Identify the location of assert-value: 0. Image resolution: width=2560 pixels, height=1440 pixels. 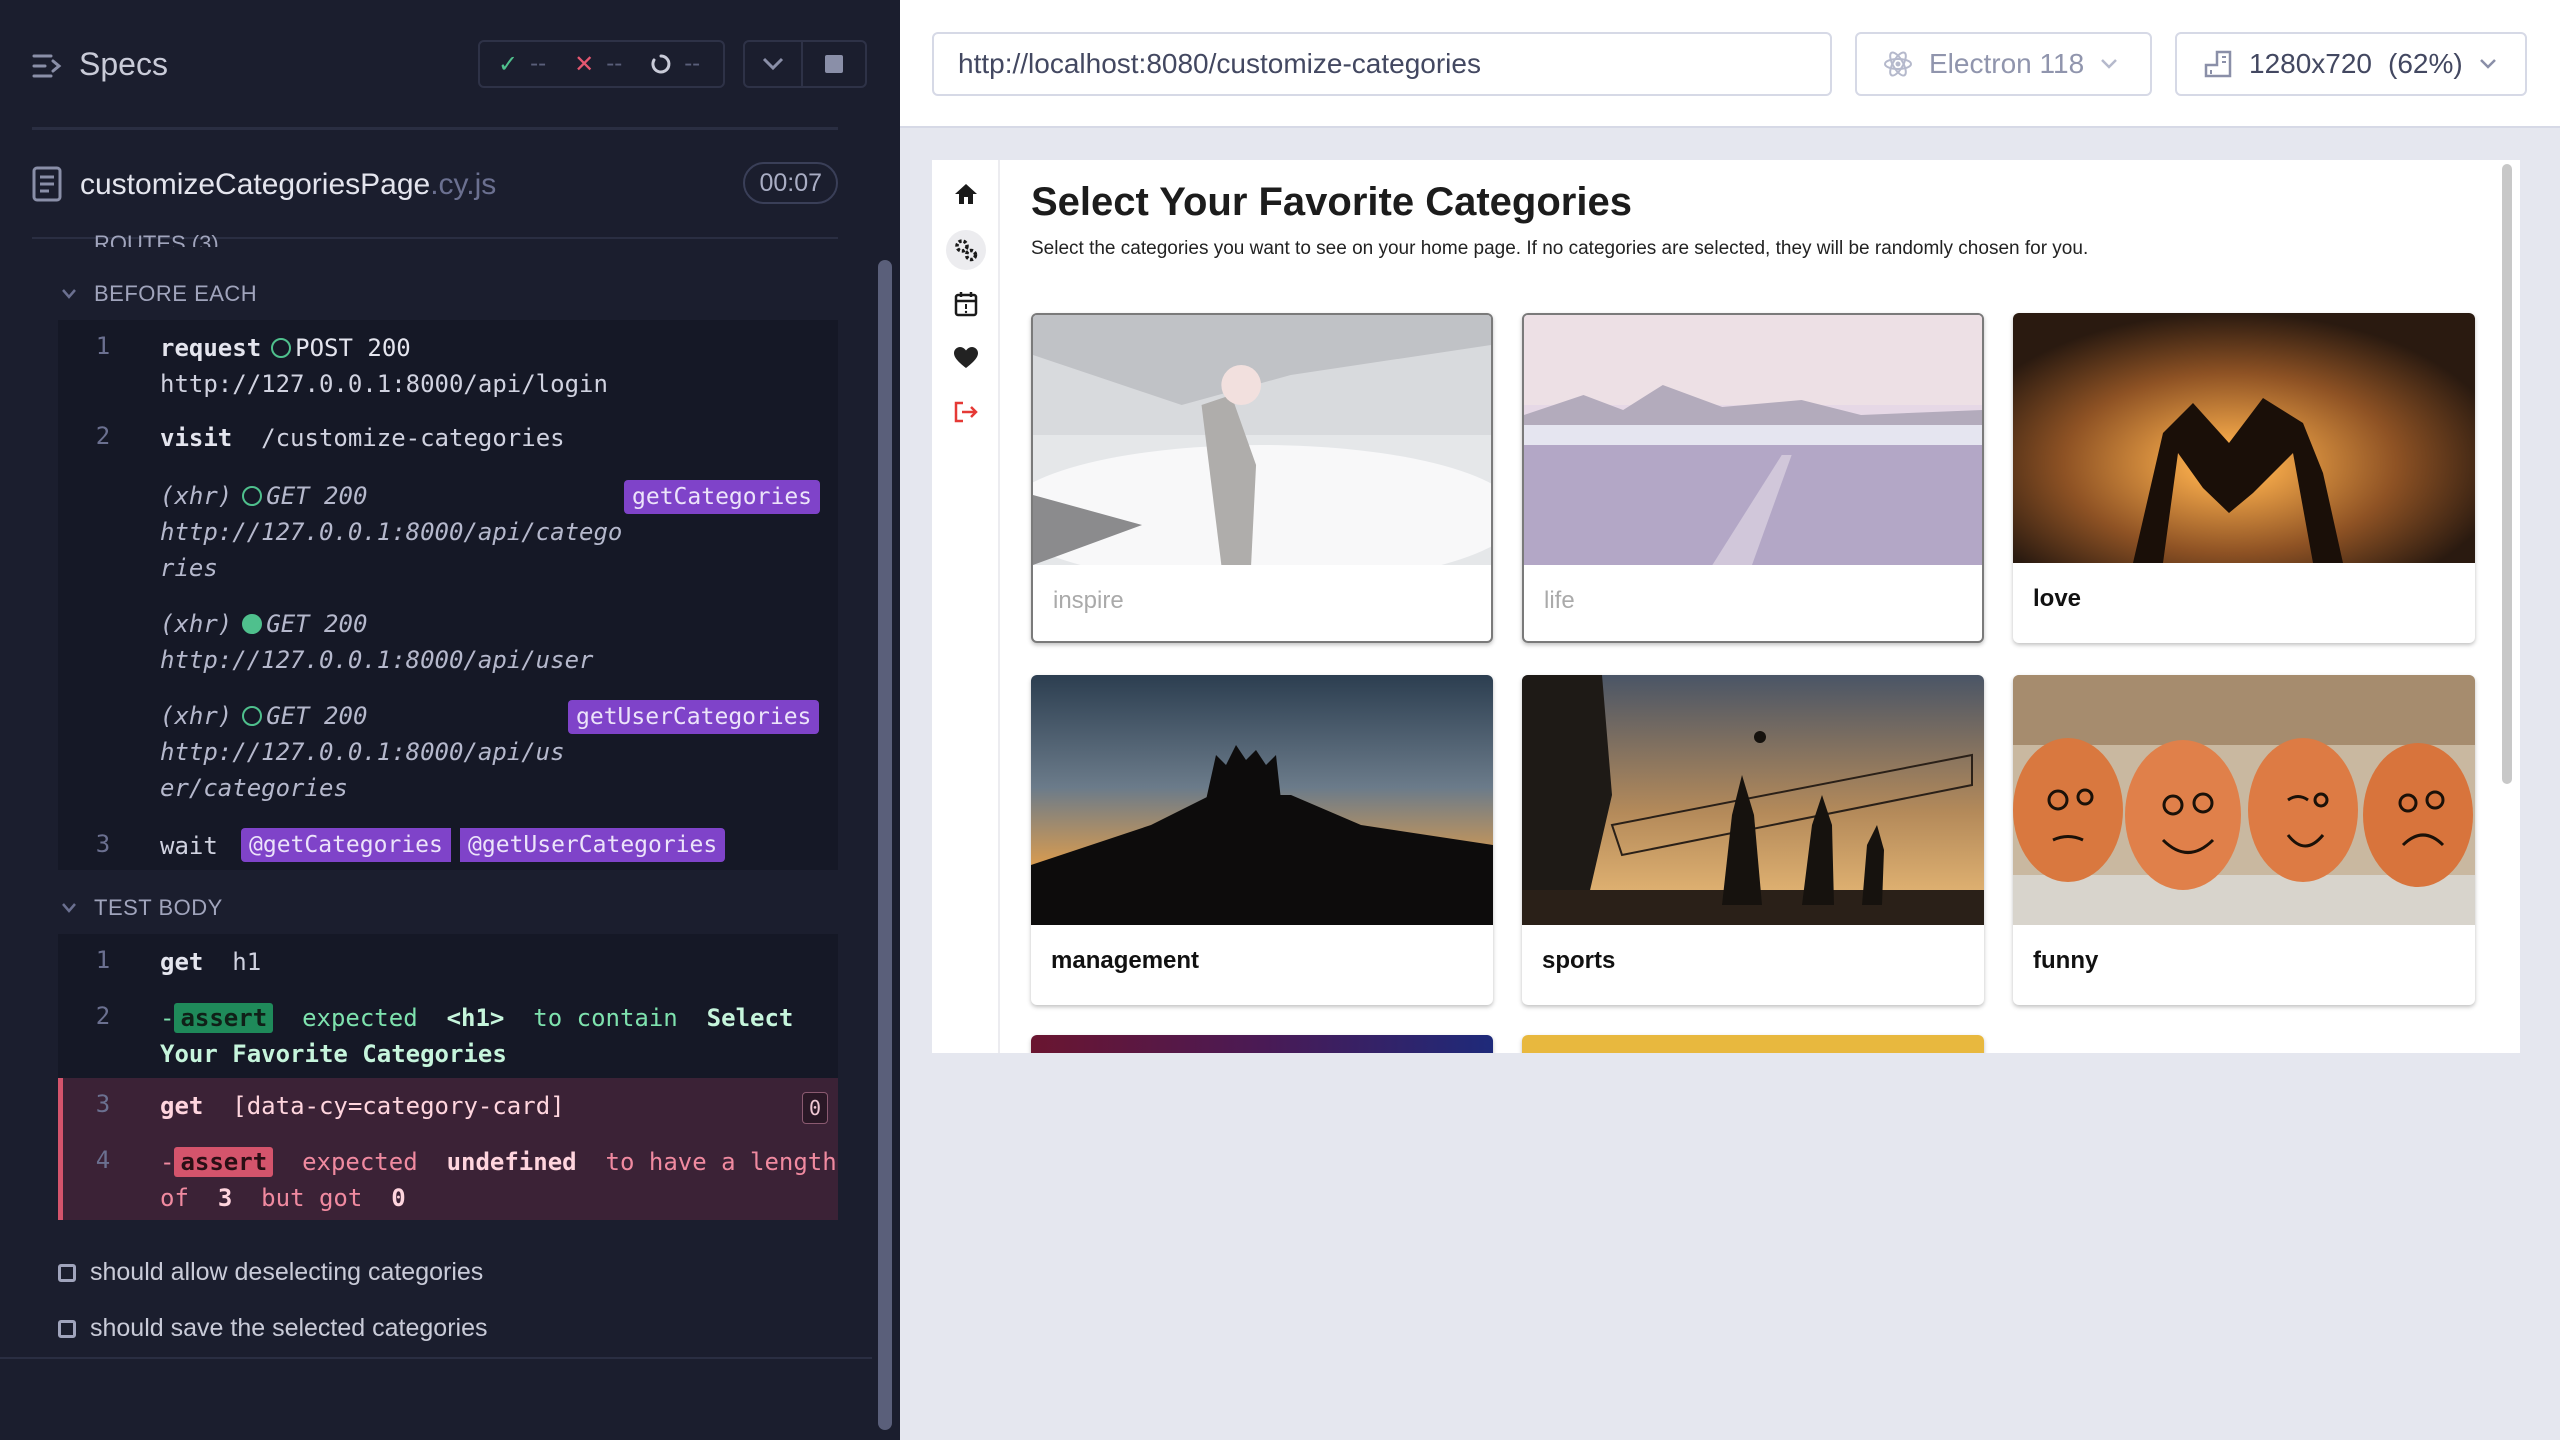
(398, 1198).